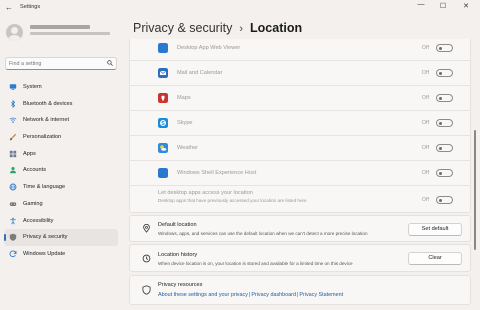 This screenshot has width=480, height=310. What do you see at coordinates (110, 63) in the screenshot?
I see `search-icon` at bounding box center [110, 63].